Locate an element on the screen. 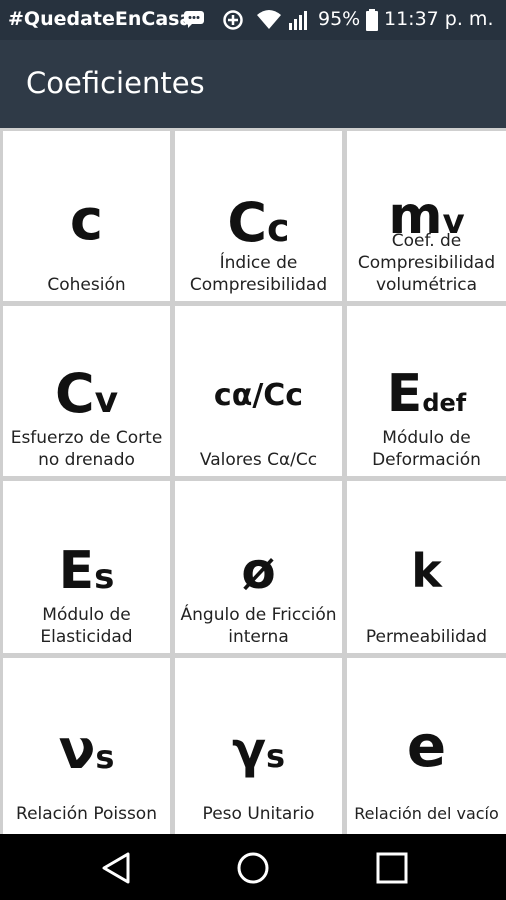 This screenshot has height=900, width=506. tile-friction-angle: ø Ángulo de Fricción interna is located at coordinates (258, 567).